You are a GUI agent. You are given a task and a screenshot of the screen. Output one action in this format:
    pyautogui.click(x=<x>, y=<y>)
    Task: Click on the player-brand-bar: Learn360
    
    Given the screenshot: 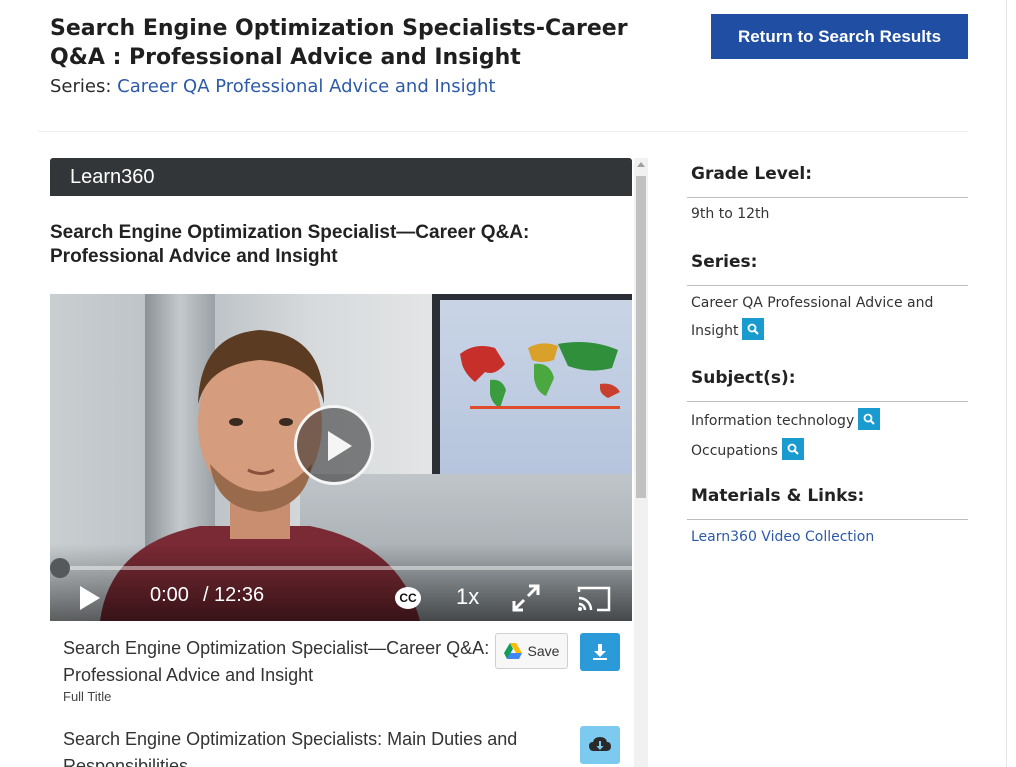 What is the action you would take?
    pyautogui.click(x=341, y=177)
    